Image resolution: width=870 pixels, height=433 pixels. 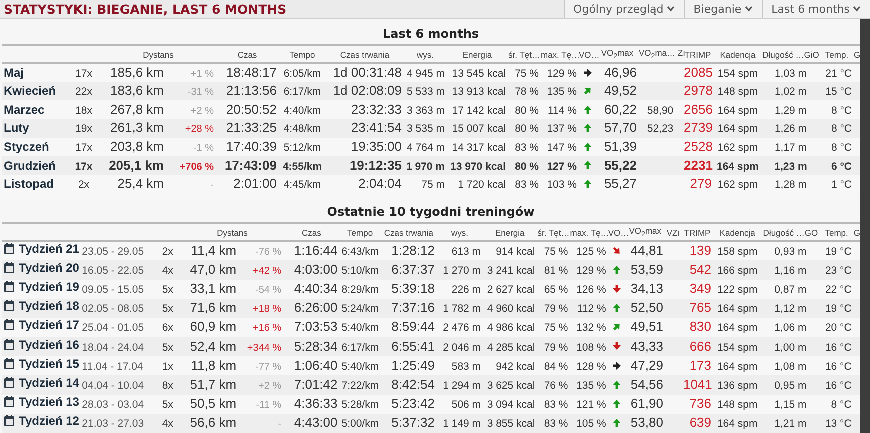 I want to click on table-cell: 16.05 - 22.05, so click(x=113, y=270).